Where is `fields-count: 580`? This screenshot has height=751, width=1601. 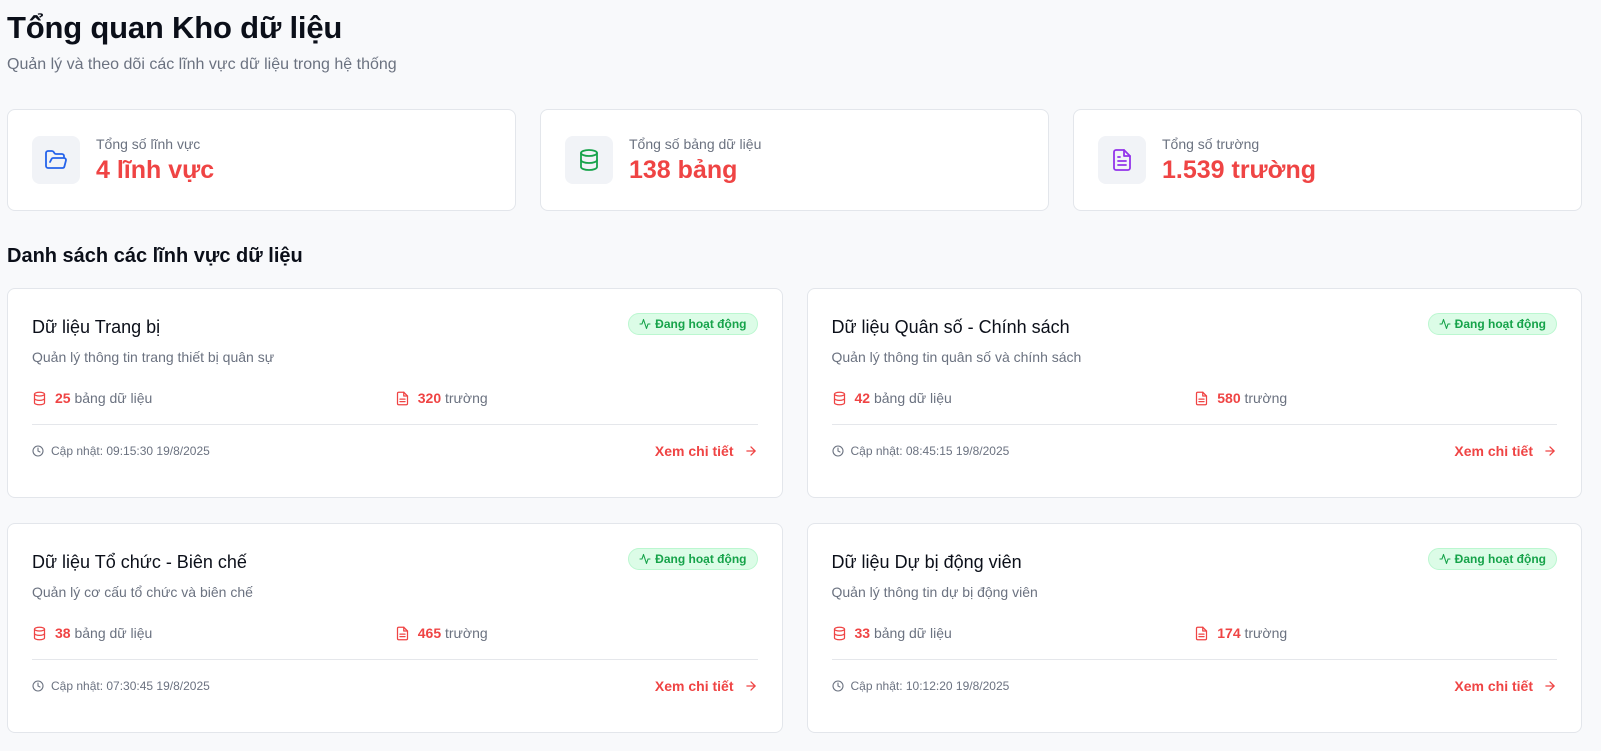 fields-count: 580 is located at coordinates (1229, 398).